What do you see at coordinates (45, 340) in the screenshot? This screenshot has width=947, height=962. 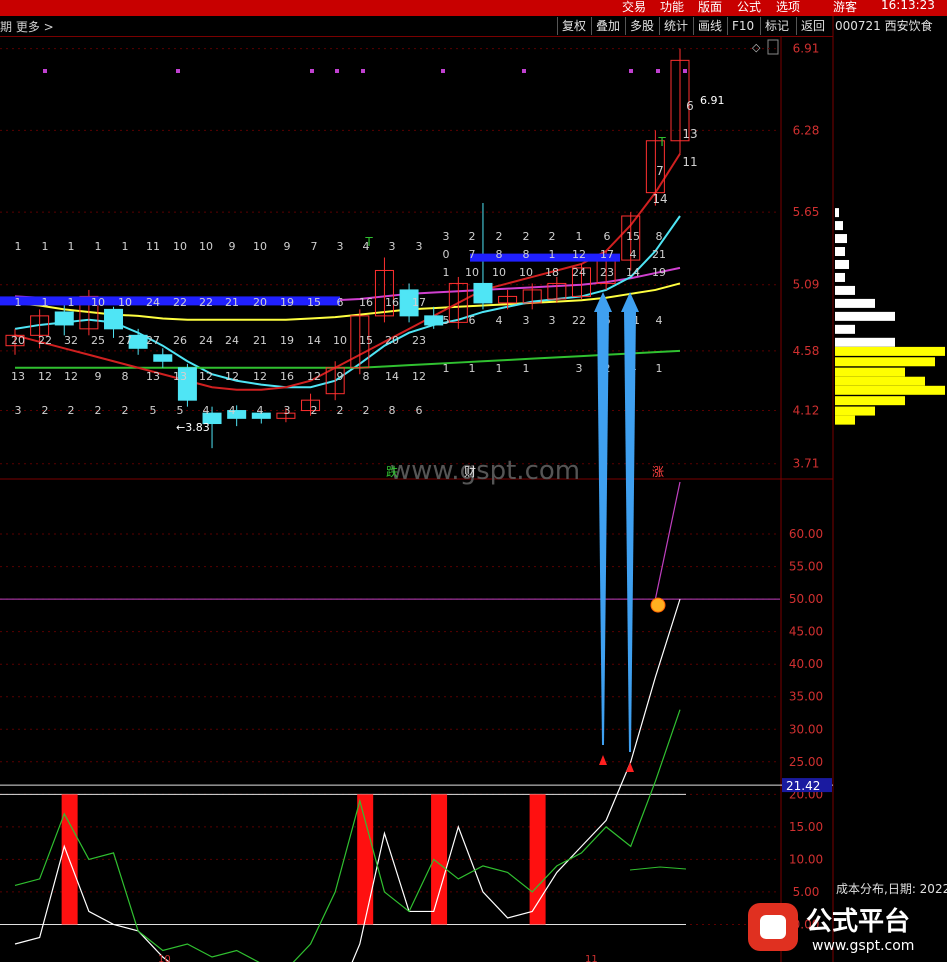 I see `profile-number: 22` at bounding box center [45, 340].